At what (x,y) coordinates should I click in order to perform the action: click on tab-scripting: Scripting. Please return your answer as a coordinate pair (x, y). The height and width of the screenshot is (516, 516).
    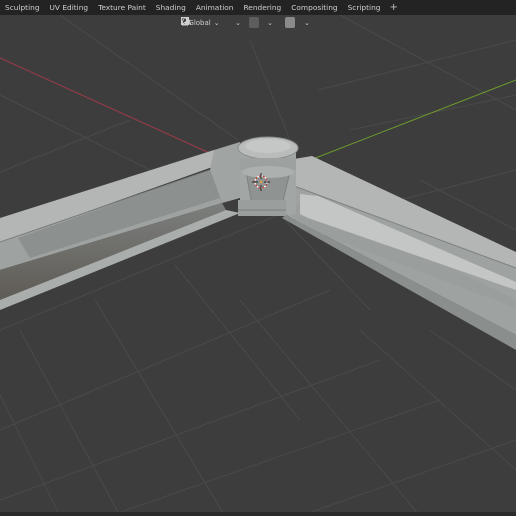
    Looking at the image, I should click on (364, 7).